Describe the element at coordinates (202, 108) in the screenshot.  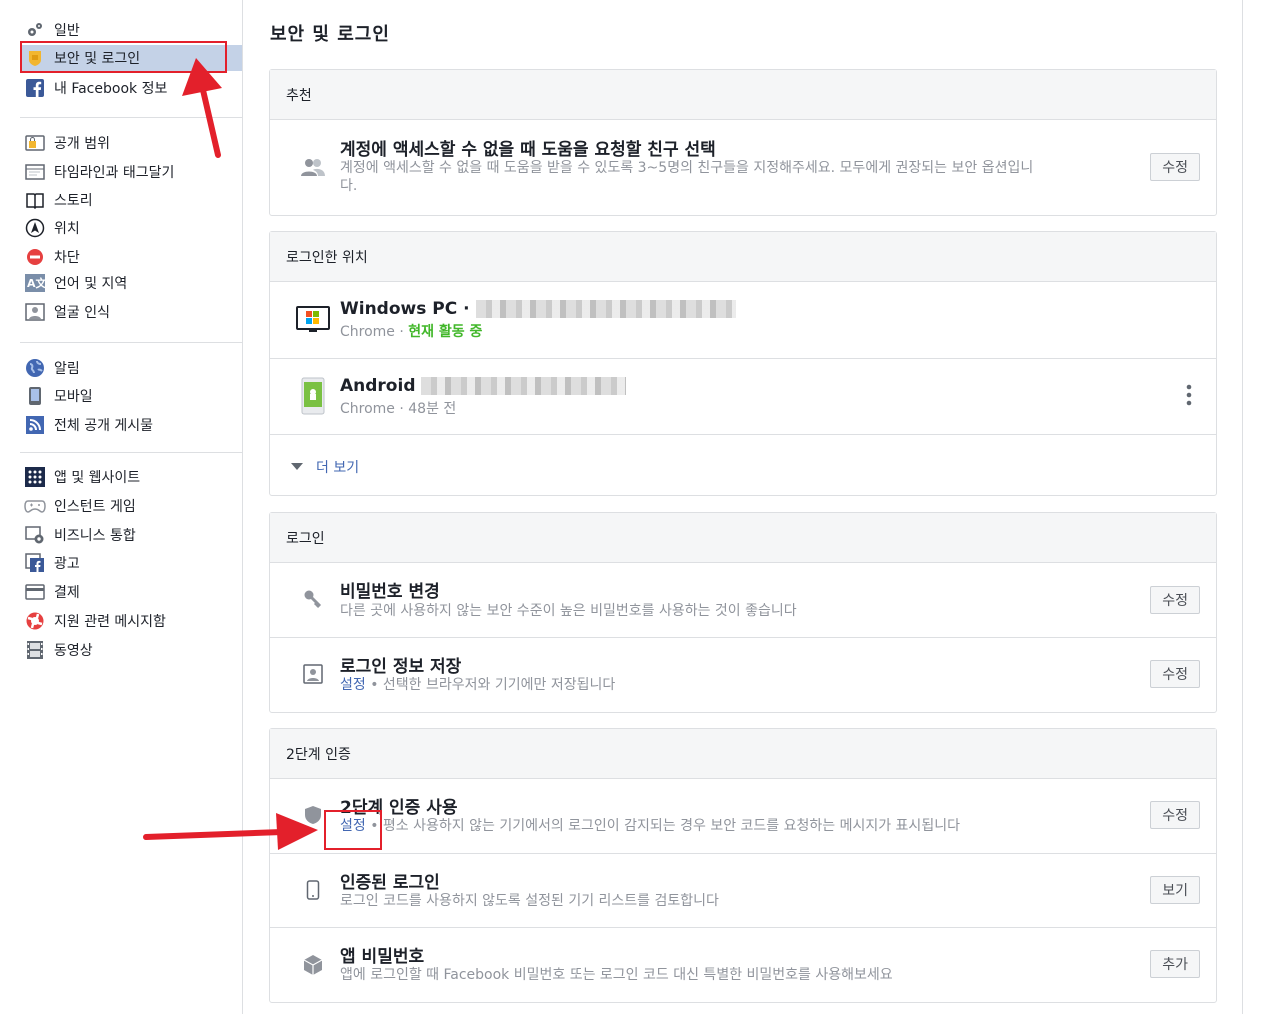
I see `annotation-arrow-sidebar` at that location.